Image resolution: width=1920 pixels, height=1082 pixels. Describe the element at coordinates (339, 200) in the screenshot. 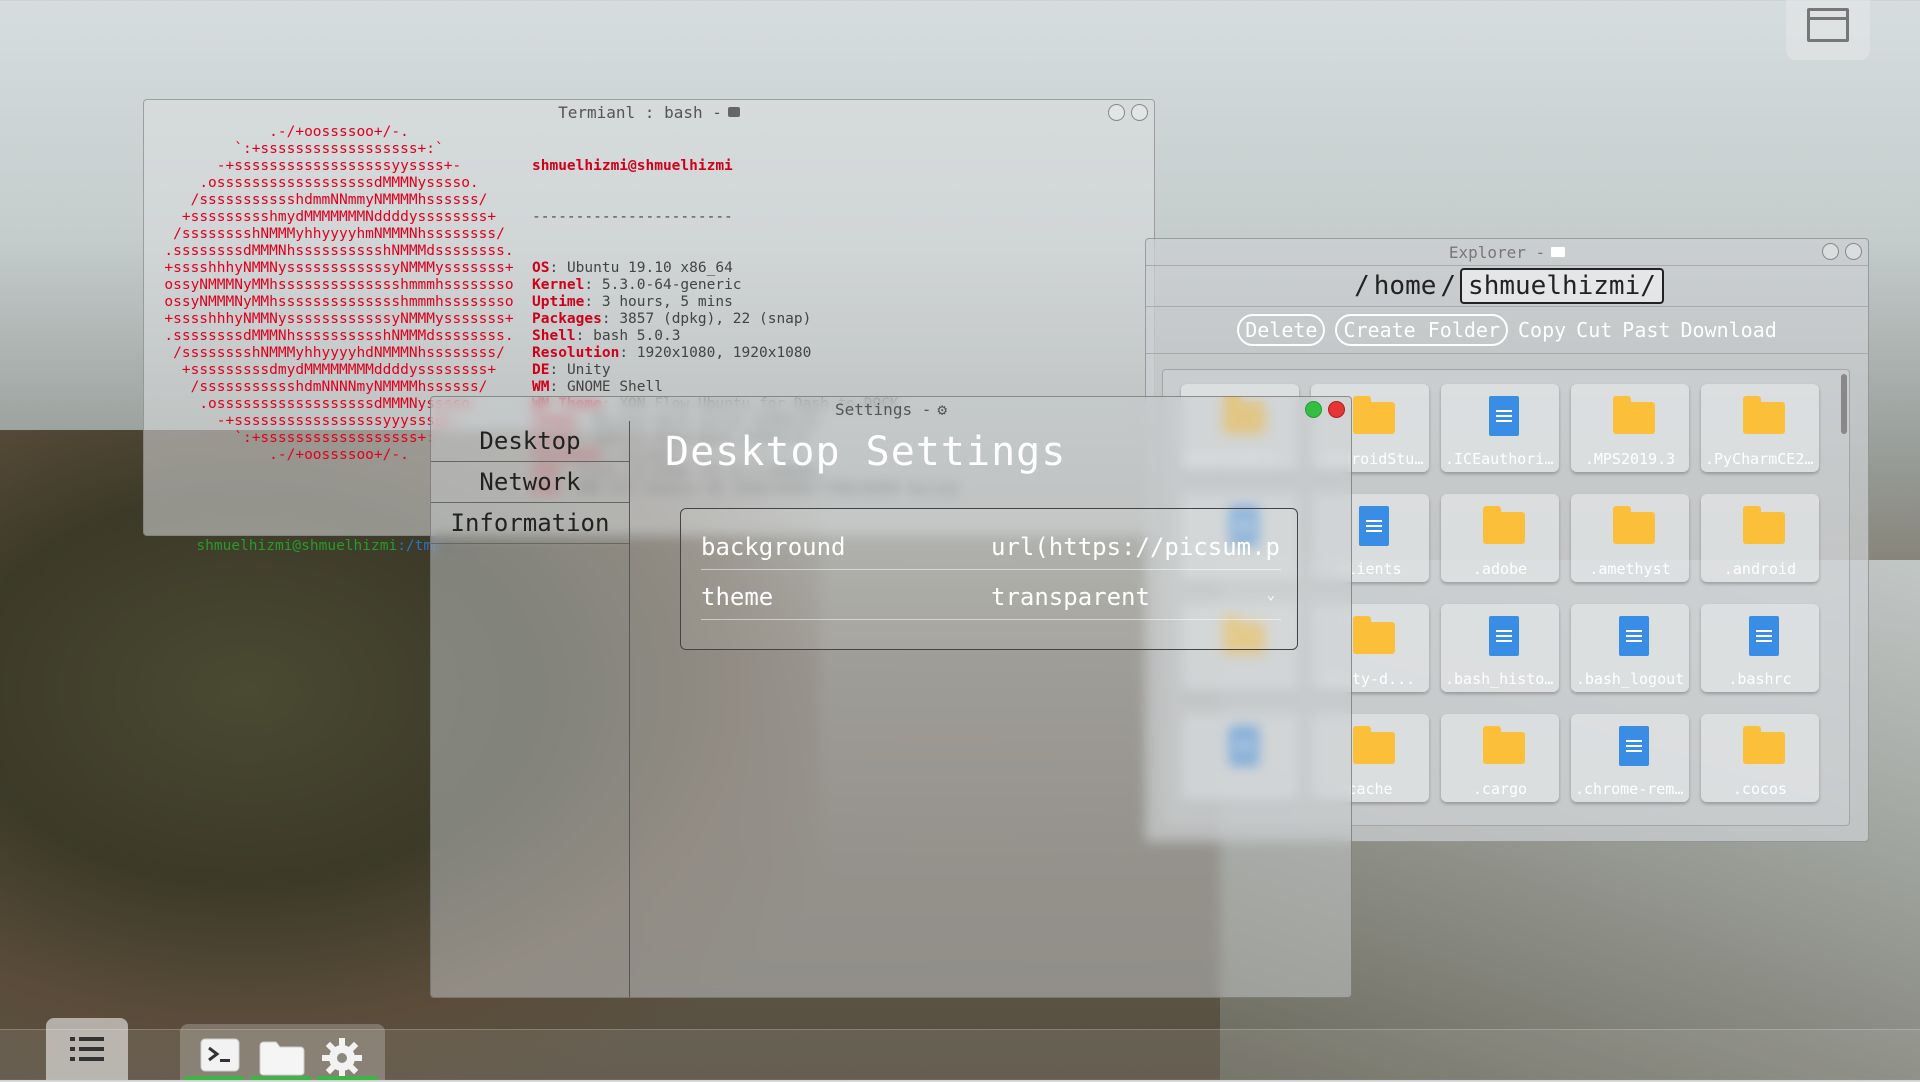

I see `ascii-line: /ssssssssssshdmmNNmmyNMMMMhssssss/` at that location.